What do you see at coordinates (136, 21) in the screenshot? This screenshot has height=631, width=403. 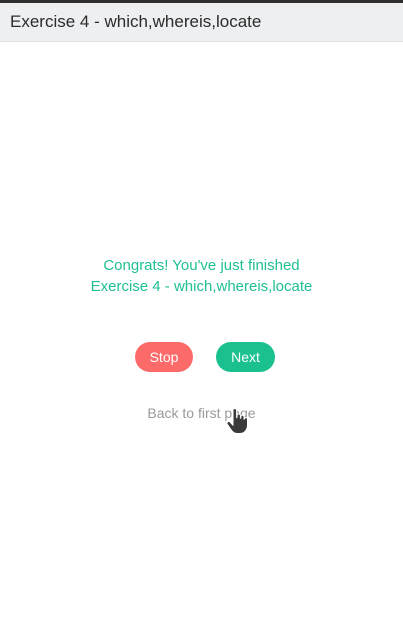 I see `page-title: Exercise 4 - which,whereis,locate` at bounding box center [136, 21].